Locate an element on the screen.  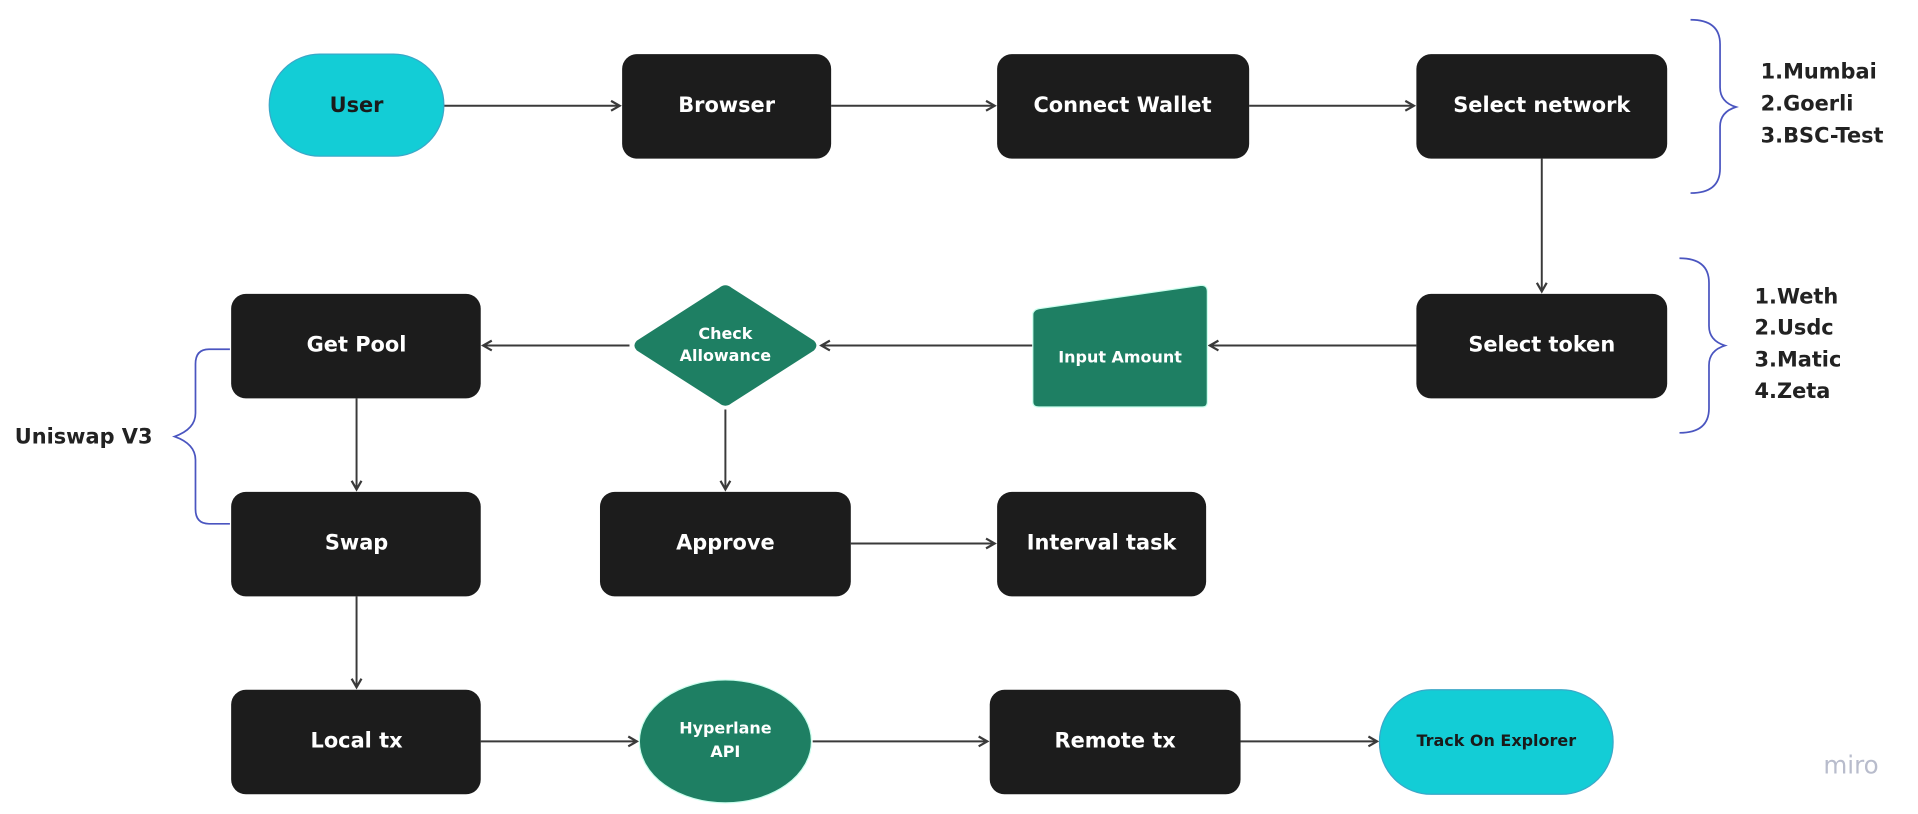
node-select-token: Select token is located at coordinates (1542, 346).